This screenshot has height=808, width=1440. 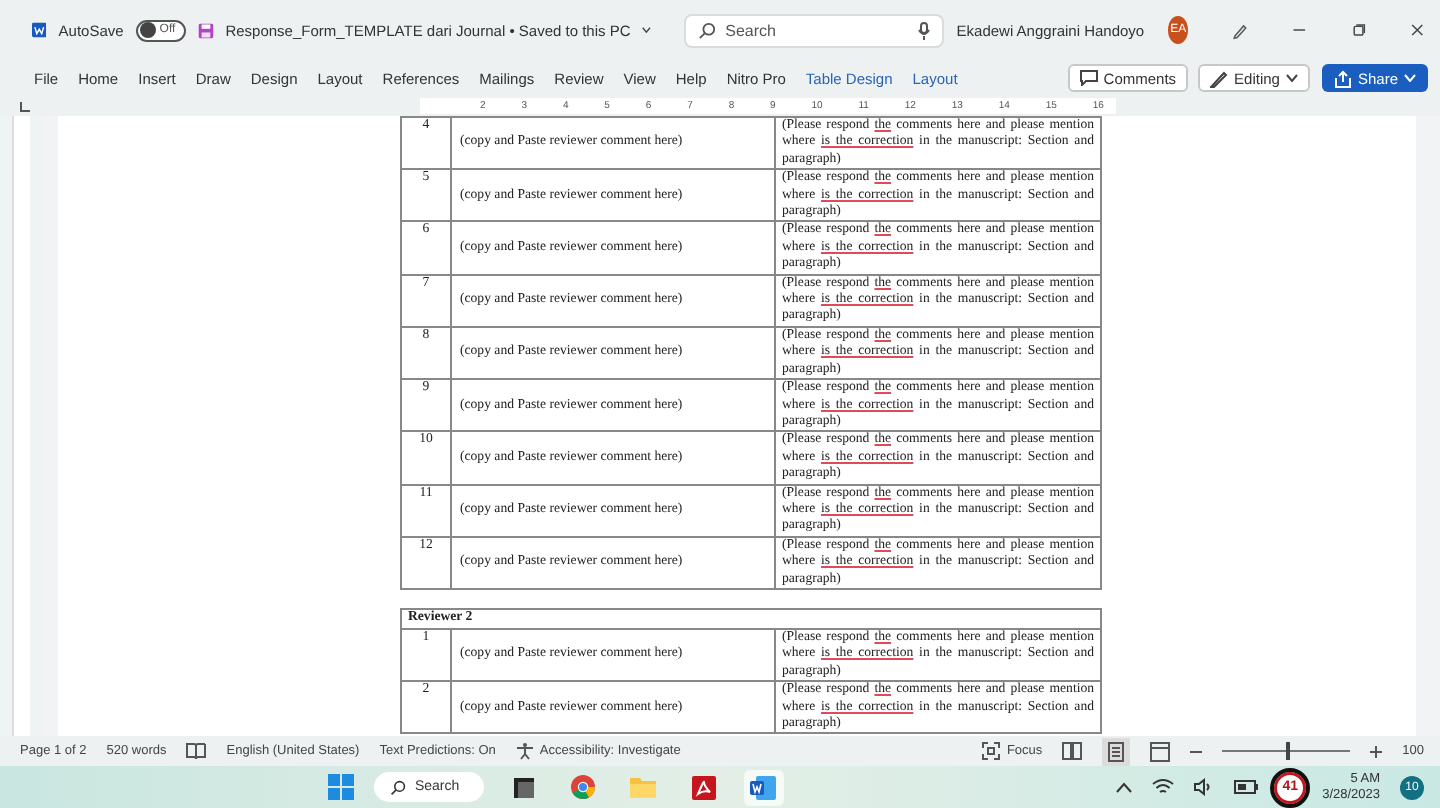 What do you see at coordinates (341, 787) in the screenshot?
I see `windows-start-icon` at bounding box center [341, 787].